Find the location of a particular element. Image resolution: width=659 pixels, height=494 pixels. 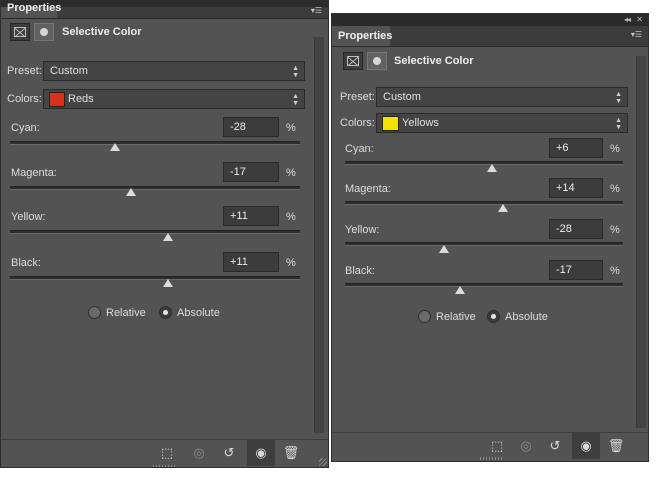

color-swatch is located at coordinates (57, 99).